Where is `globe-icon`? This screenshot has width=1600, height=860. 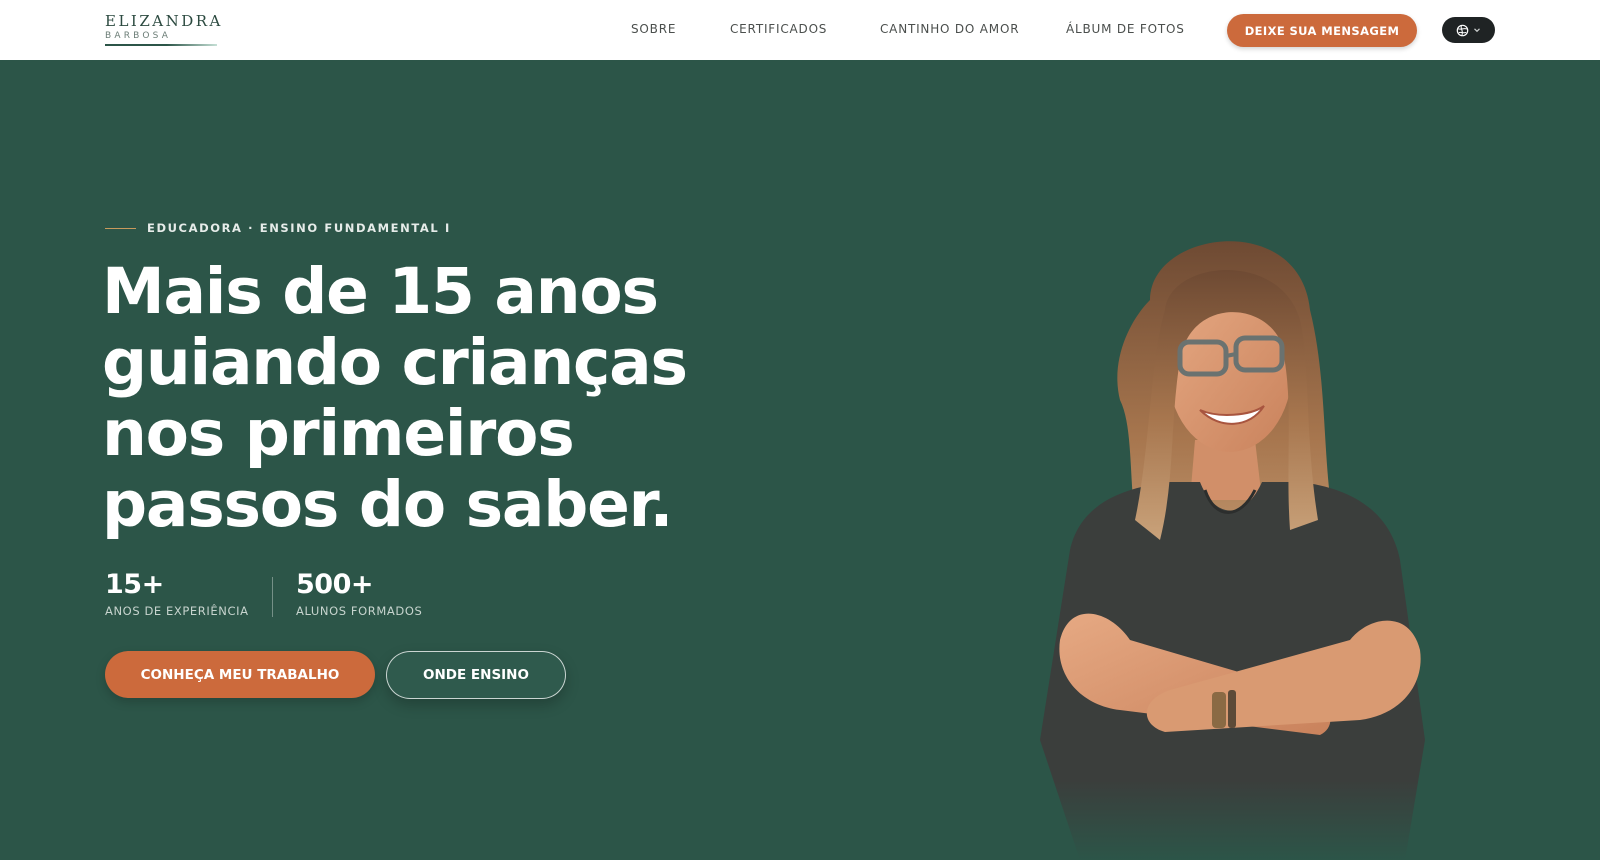
globe-icon is located at coordinates (1462, 30).